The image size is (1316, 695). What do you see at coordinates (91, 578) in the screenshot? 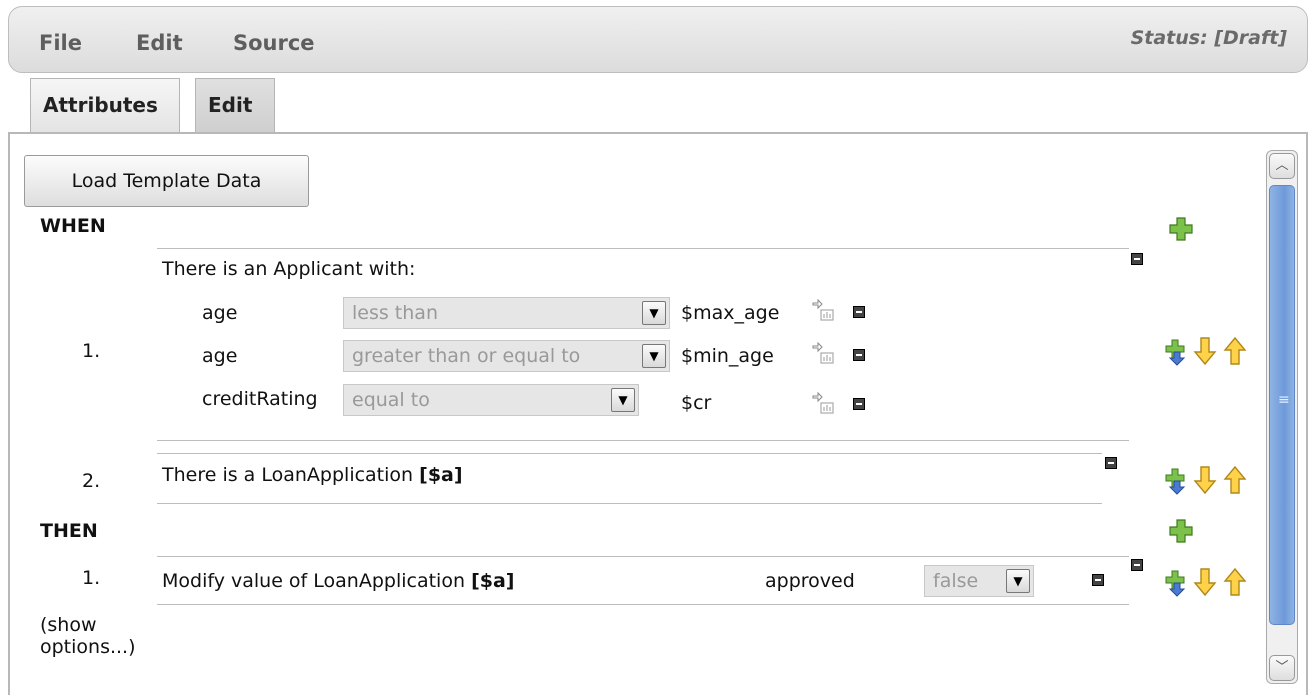
I see `action-1-number: 1.` at bounding box center [91, 578].